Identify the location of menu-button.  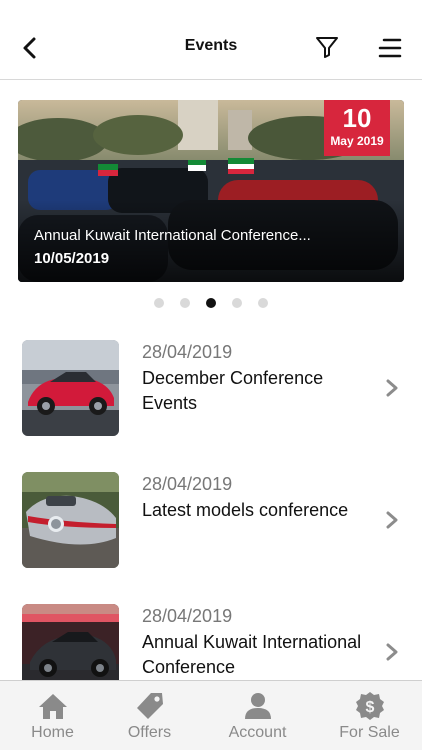
(389, 48).